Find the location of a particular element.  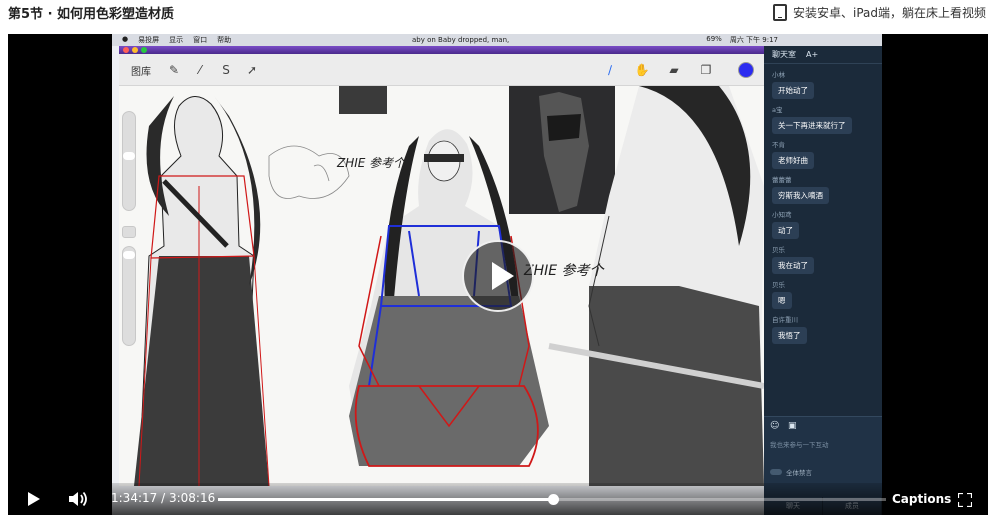

fullscreen-icon is located at coordinates (965, 500).